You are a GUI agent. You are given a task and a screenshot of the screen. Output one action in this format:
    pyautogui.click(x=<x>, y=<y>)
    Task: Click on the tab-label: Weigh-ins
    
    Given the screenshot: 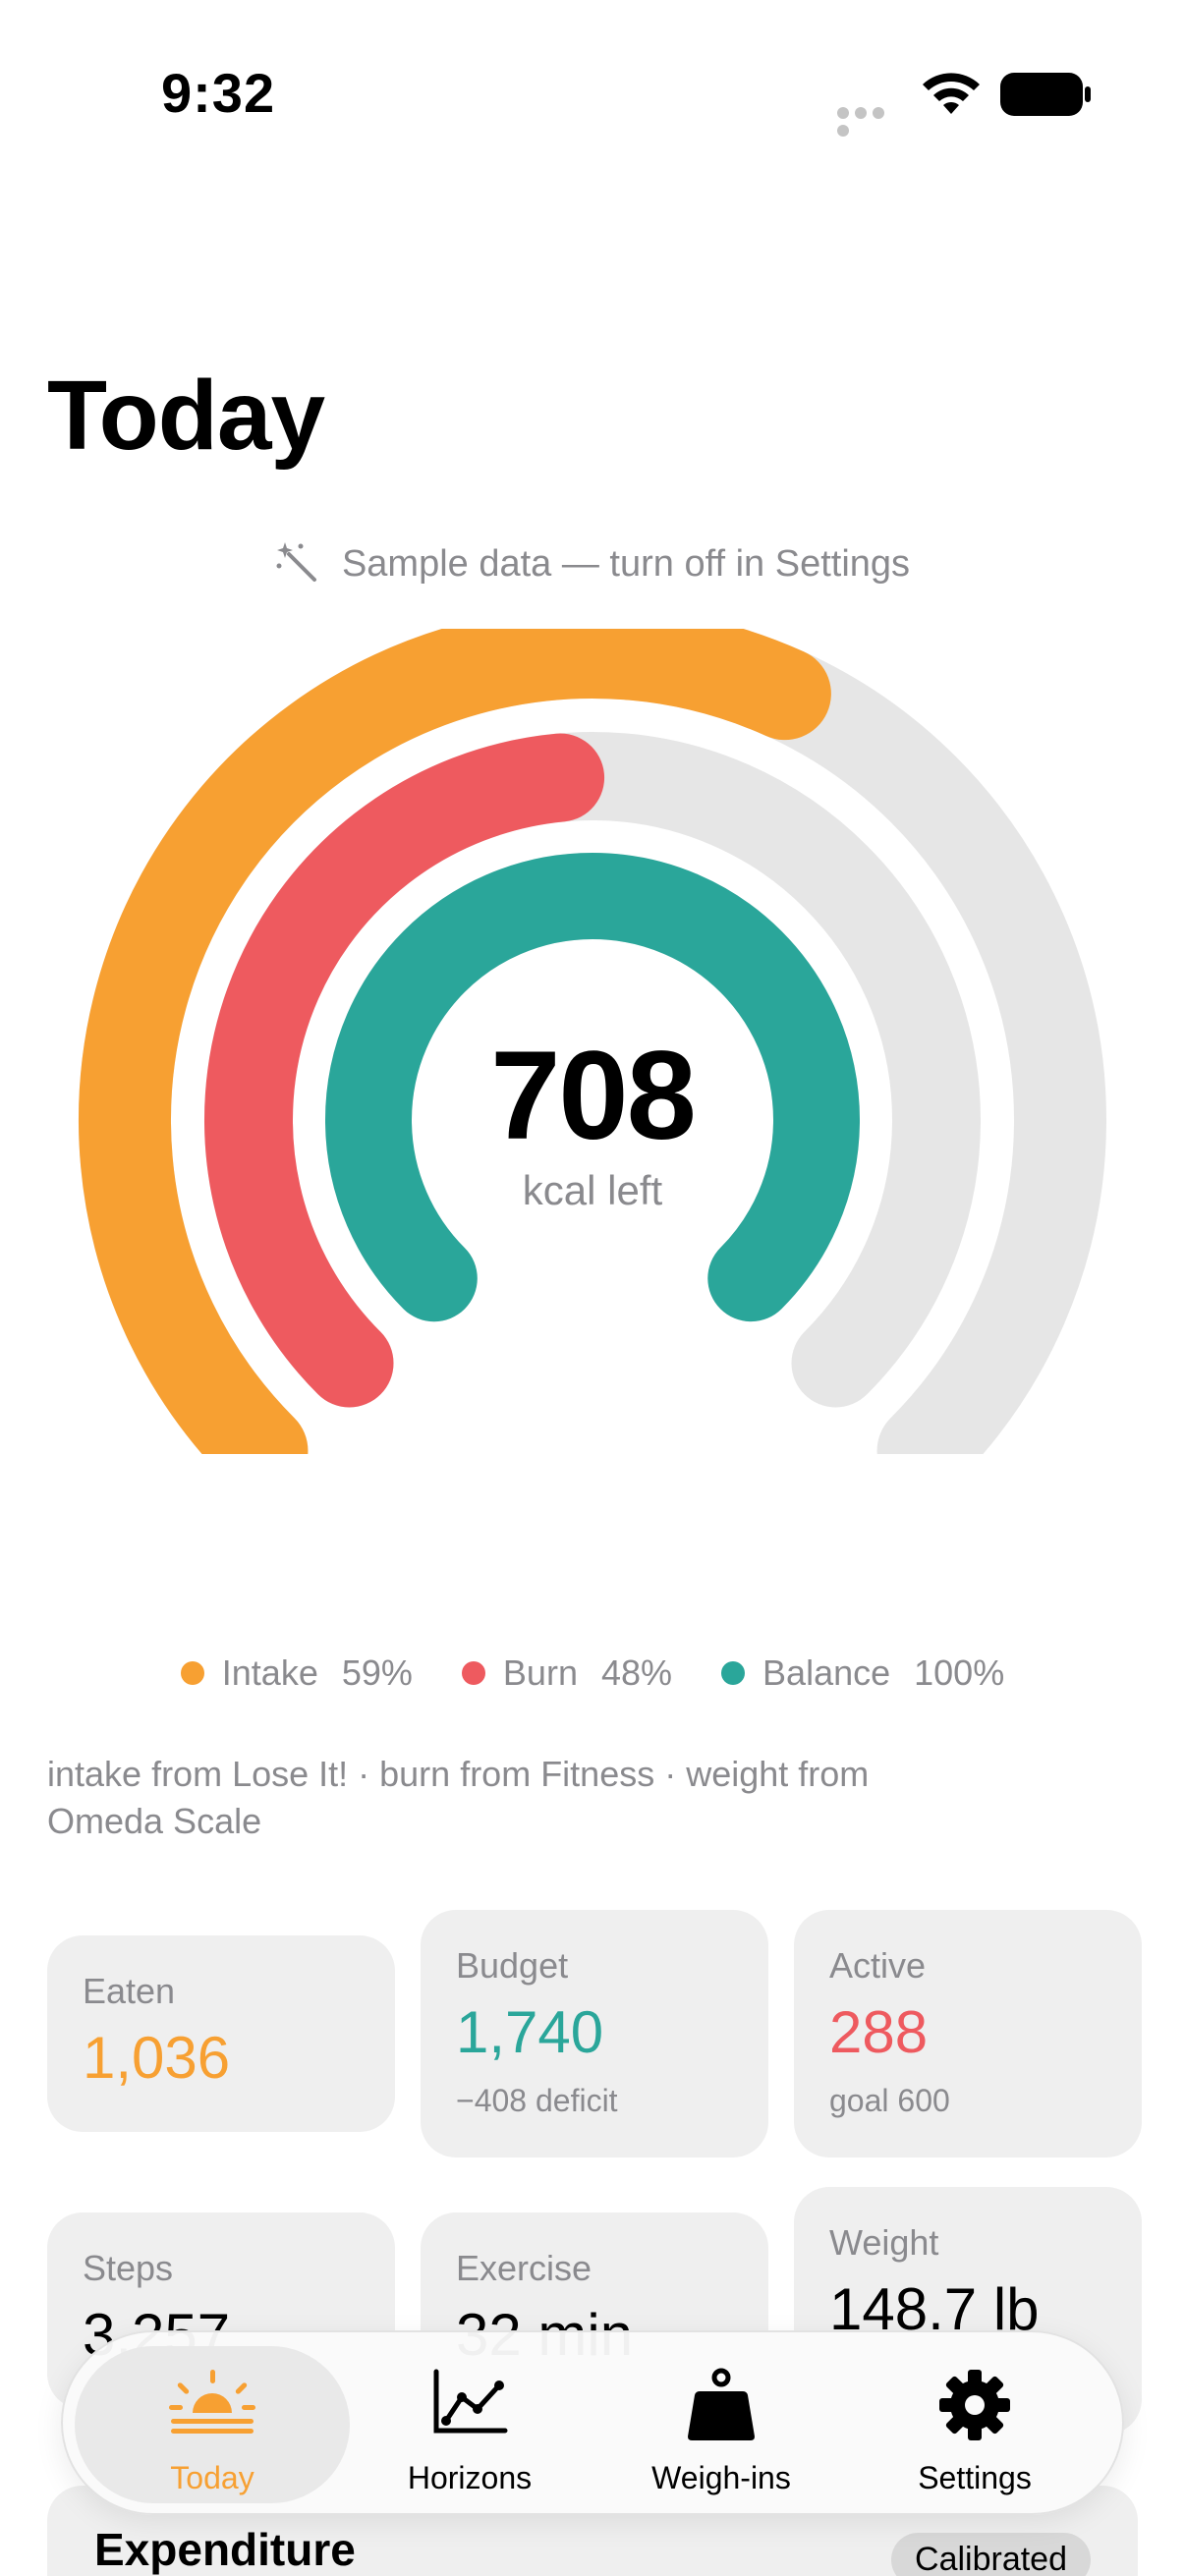 What is the action you would take?
    pyautogui.click(x=721, y=2477)
    